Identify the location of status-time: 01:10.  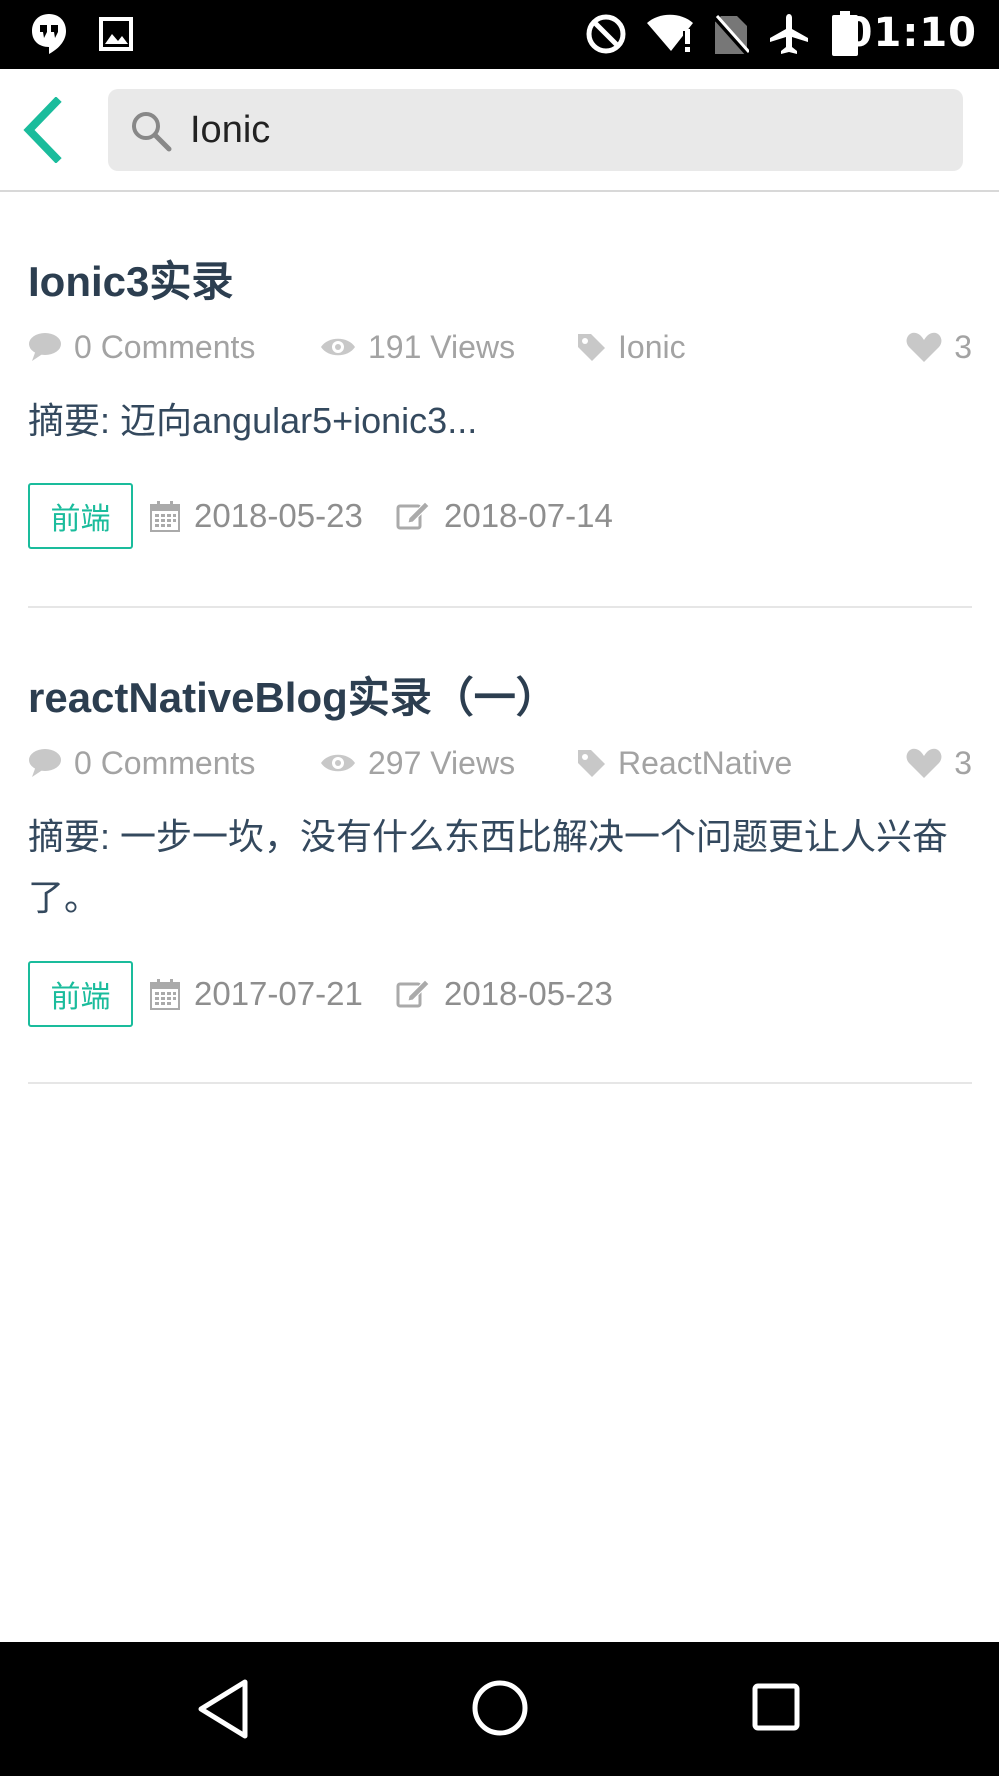
(910, 33).